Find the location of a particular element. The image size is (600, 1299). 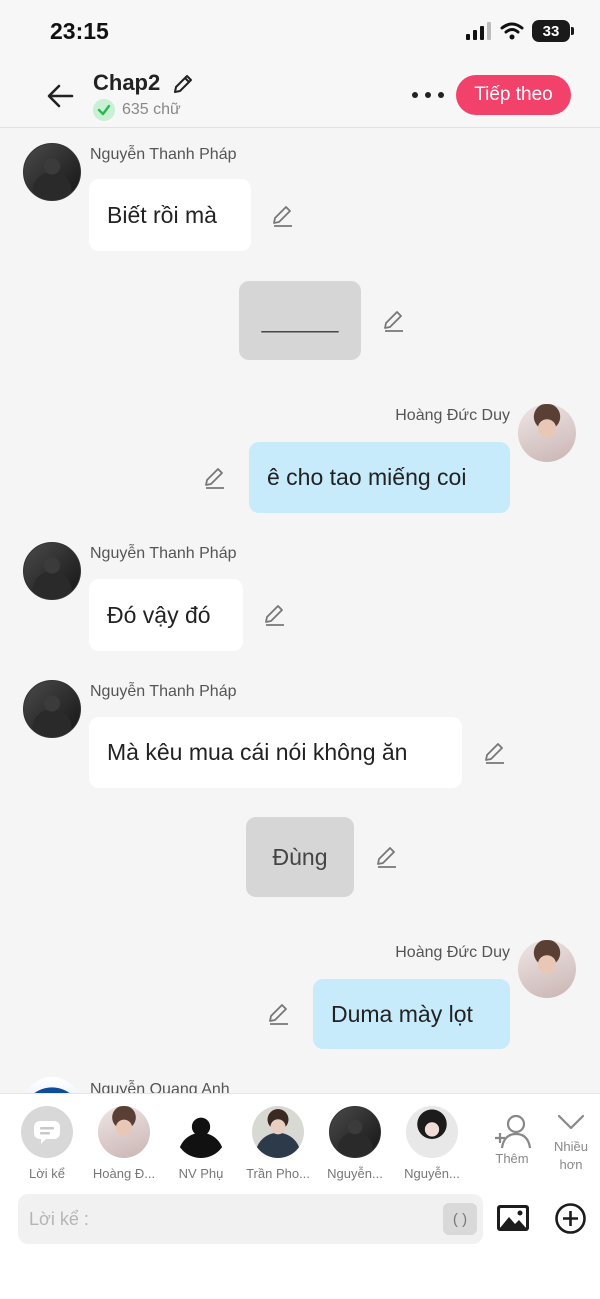

add-label: Thêm is located at coordinates (512, 1158).